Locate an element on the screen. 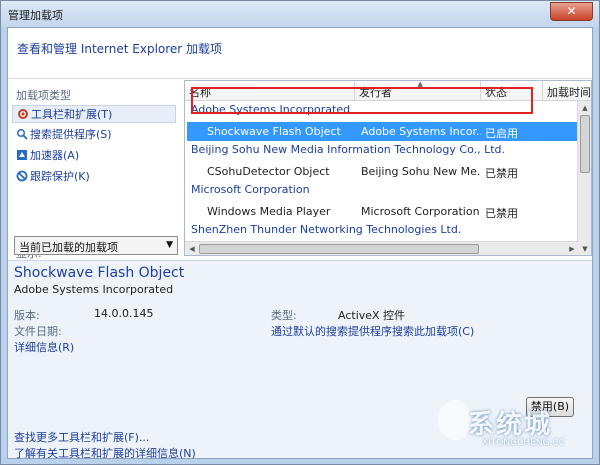 The image size is (600, 465). addon-type-accelerators: 加速器(A) is located at coordinates (94, 156).